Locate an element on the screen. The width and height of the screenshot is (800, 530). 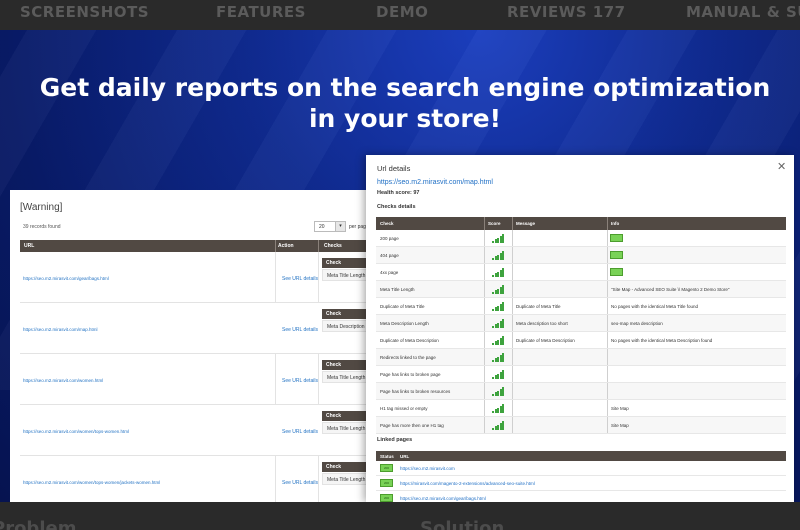
grid-title: [Warning] is located at coordinates (41, 207).